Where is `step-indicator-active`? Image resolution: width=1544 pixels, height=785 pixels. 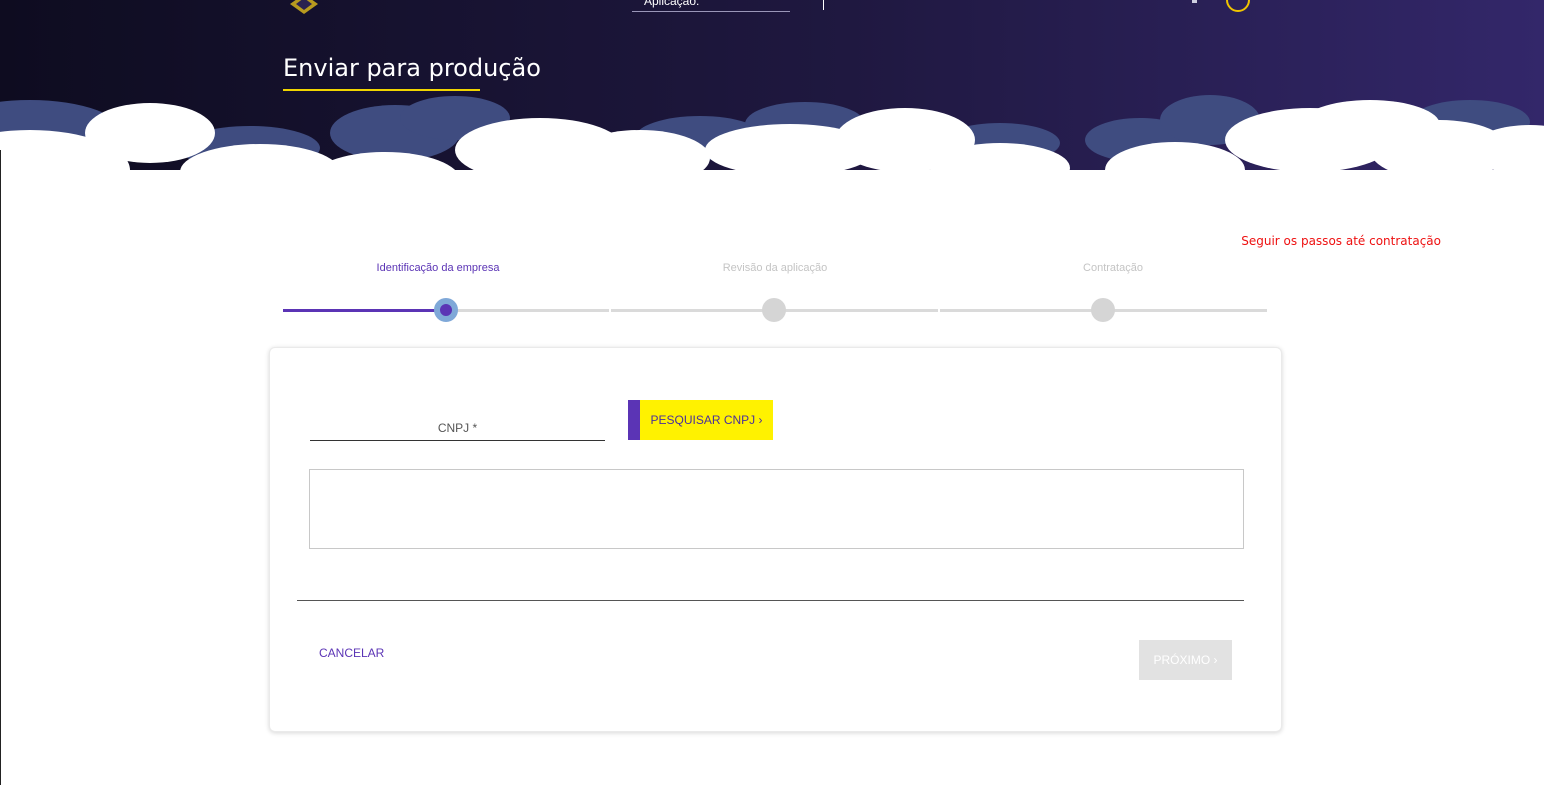 step-indicator-active is located at coordinates (446, 310).